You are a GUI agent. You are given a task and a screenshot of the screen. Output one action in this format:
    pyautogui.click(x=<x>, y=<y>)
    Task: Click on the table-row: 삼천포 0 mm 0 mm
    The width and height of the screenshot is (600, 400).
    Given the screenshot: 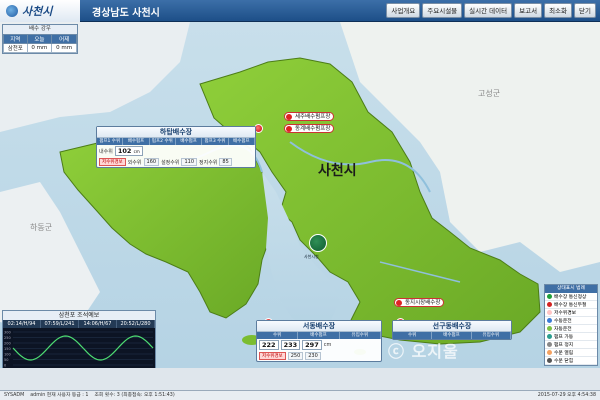 What is the action you would take?
    pyautogui.click(x=40, y=48)
    